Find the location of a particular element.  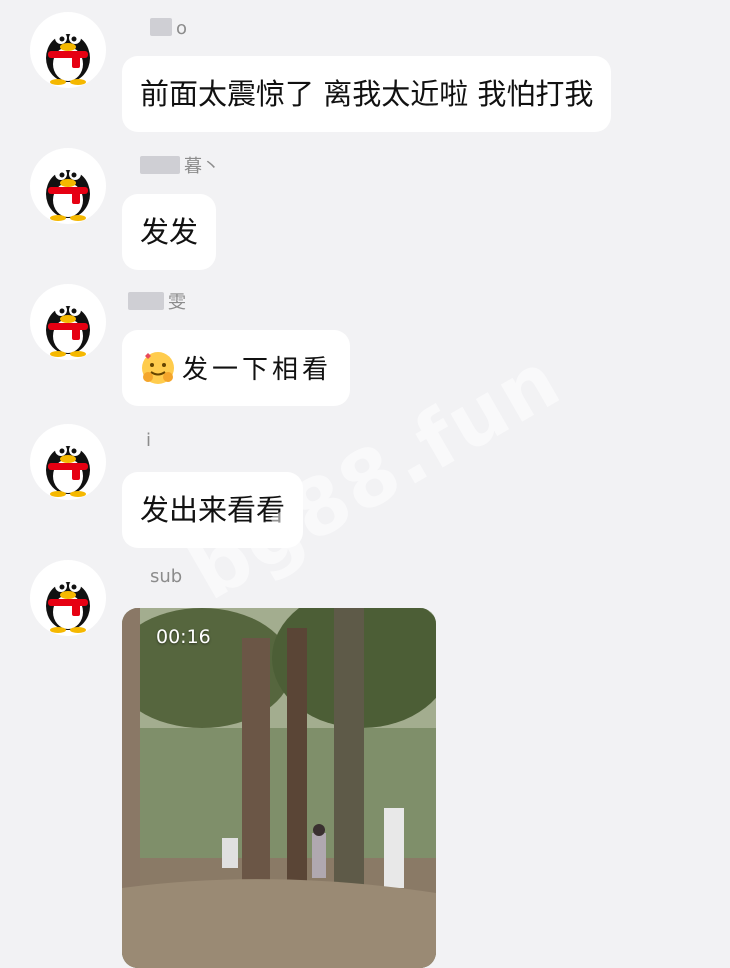

sender-name: o is located at coordinates (168, 28).